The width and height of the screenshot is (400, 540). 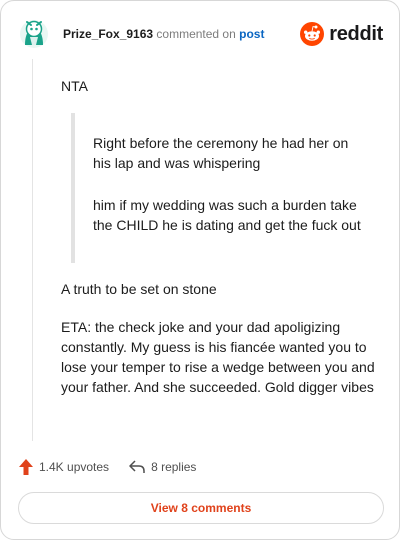 I want to click on post-link: post, so click(x=251, y=34).